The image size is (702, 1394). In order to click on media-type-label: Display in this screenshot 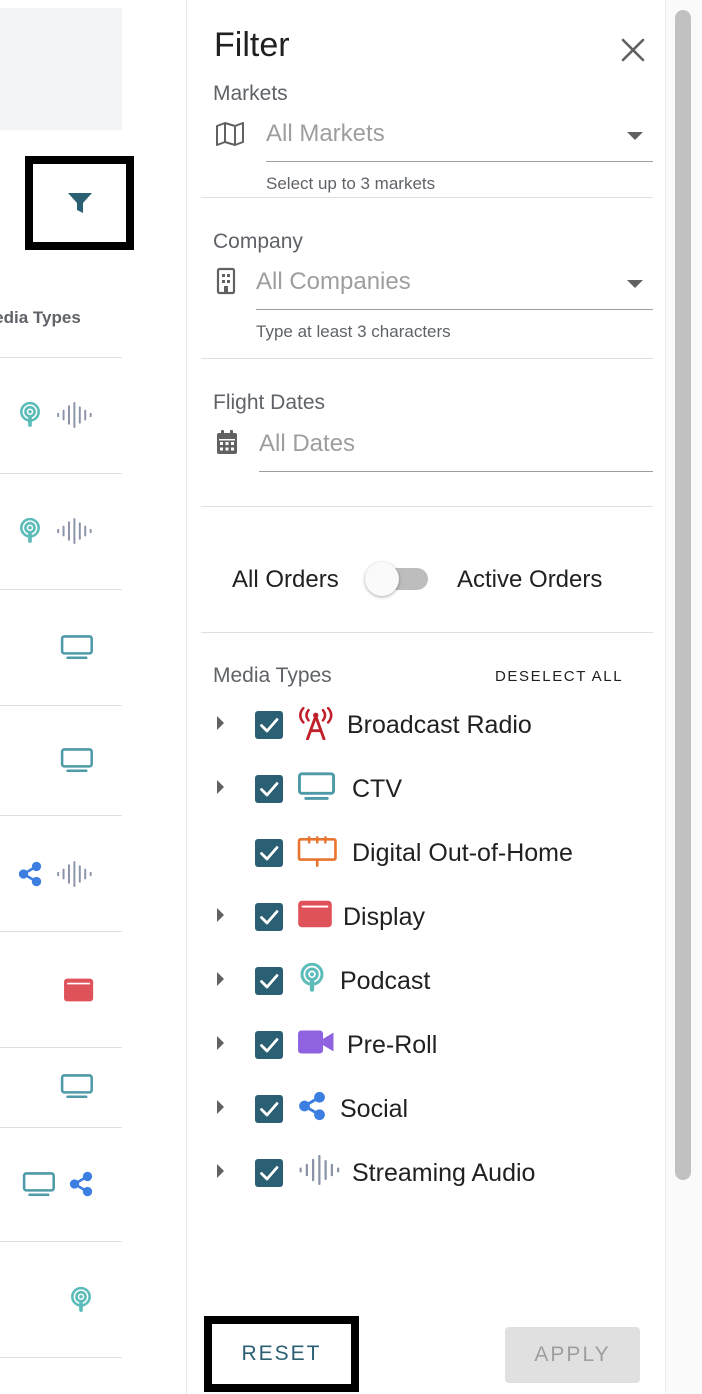, I will do `click(384, 917)`.